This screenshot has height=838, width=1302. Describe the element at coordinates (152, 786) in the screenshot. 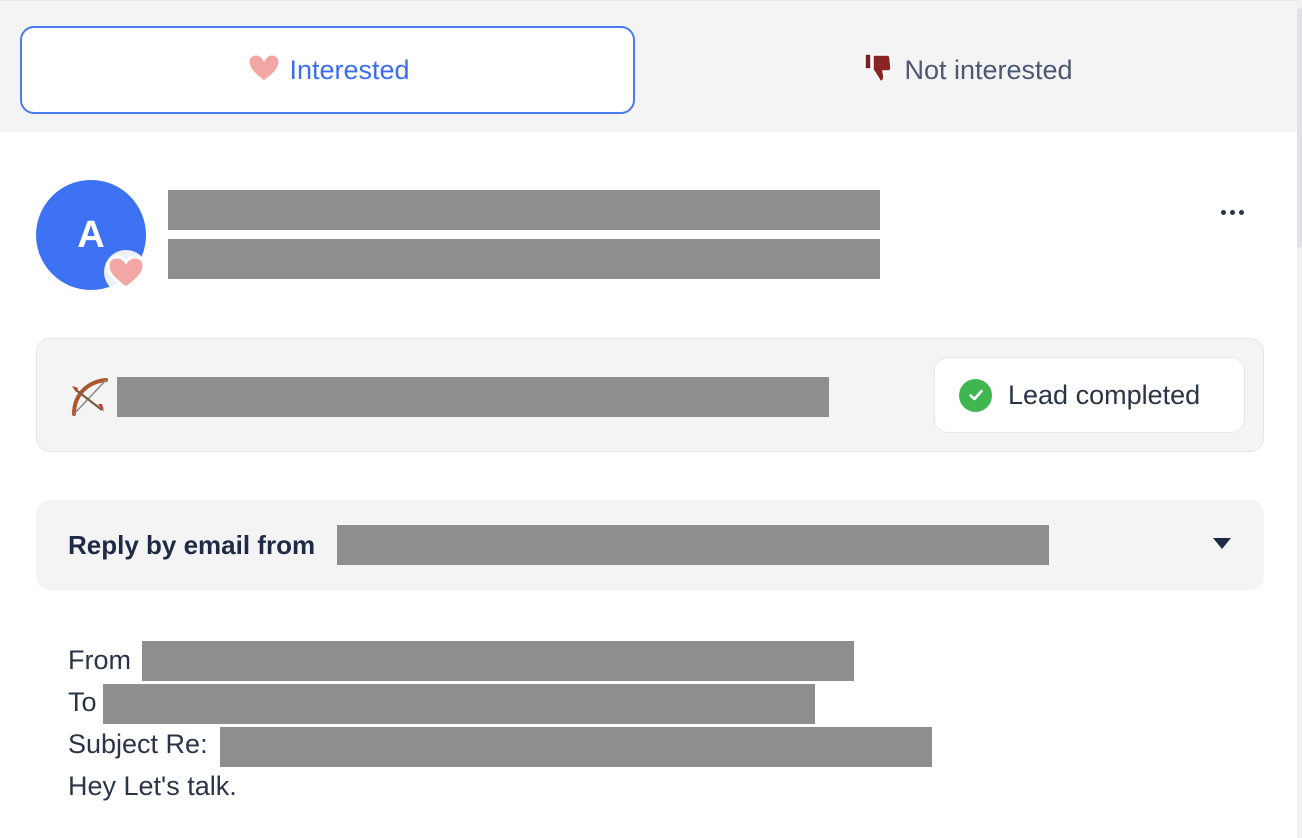

I see `email-body: Hey Let's talk.` at that location.